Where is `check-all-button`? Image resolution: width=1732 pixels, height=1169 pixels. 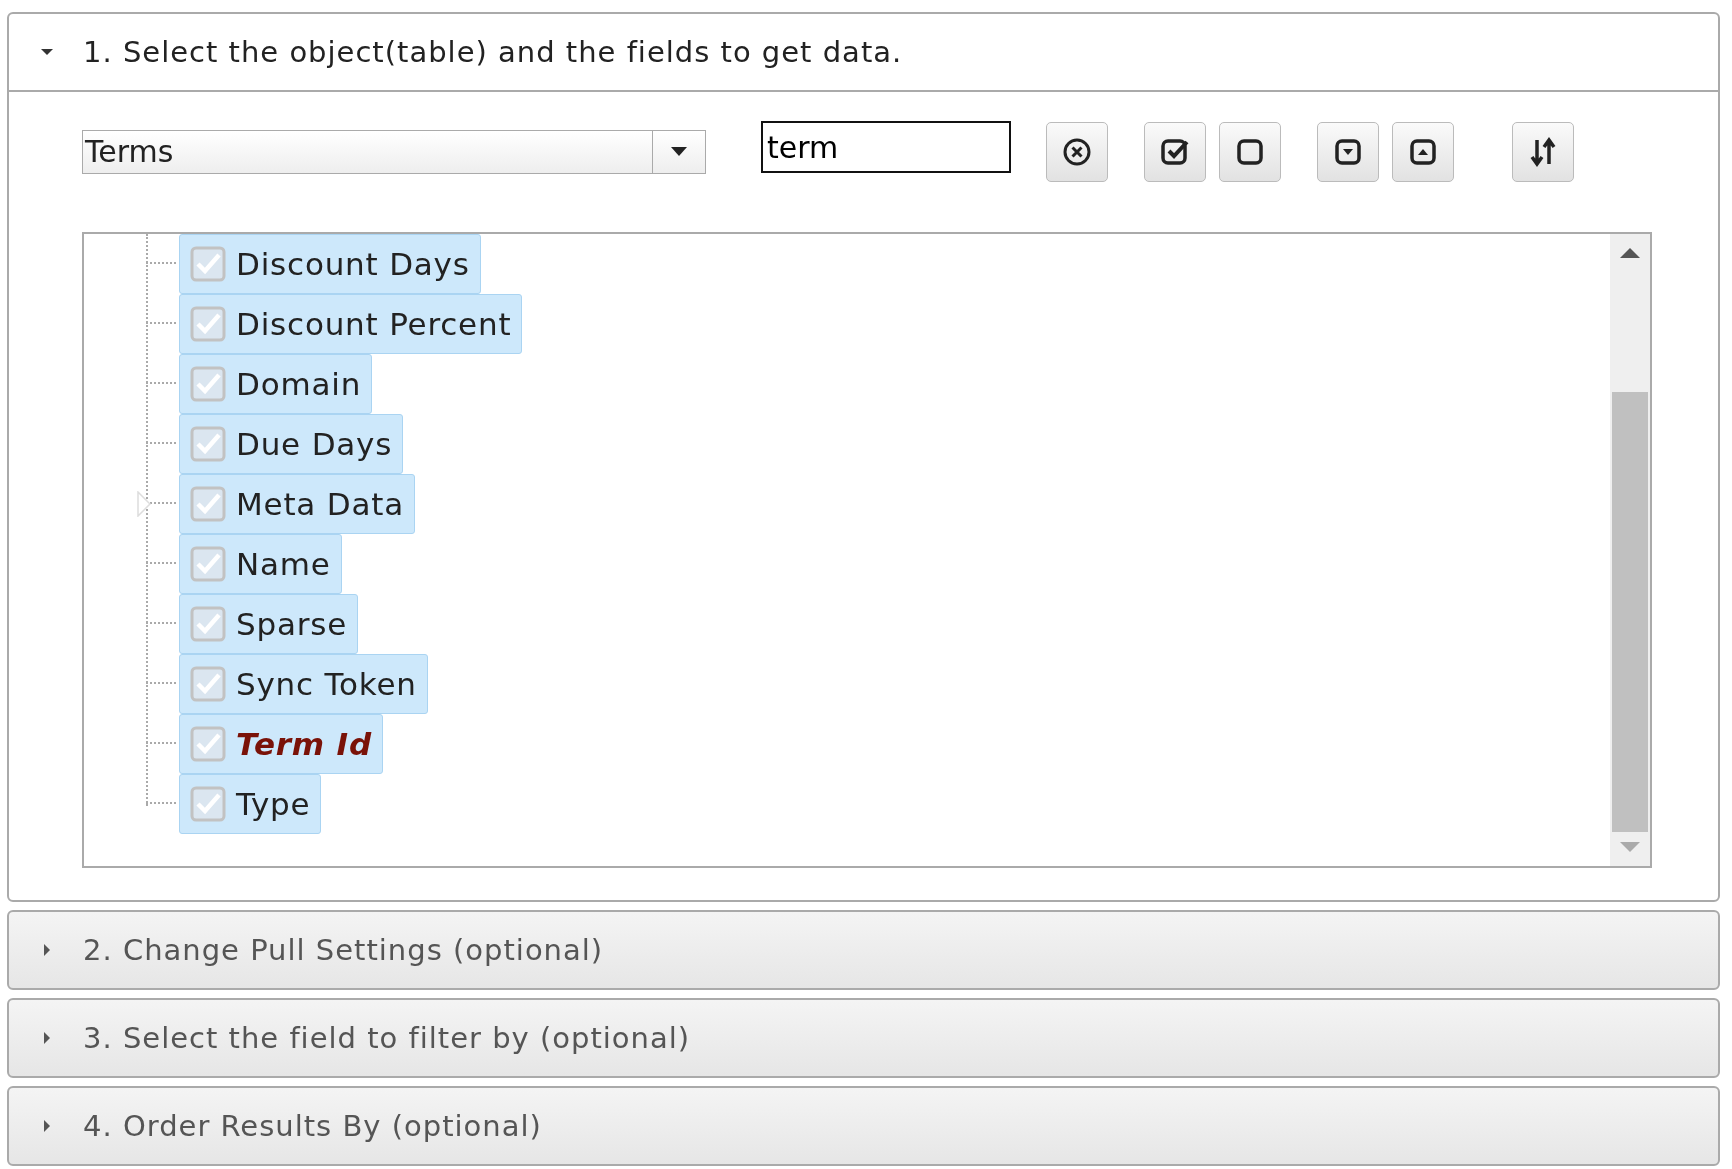
check-all-button is located at coordinates (1175, 152).